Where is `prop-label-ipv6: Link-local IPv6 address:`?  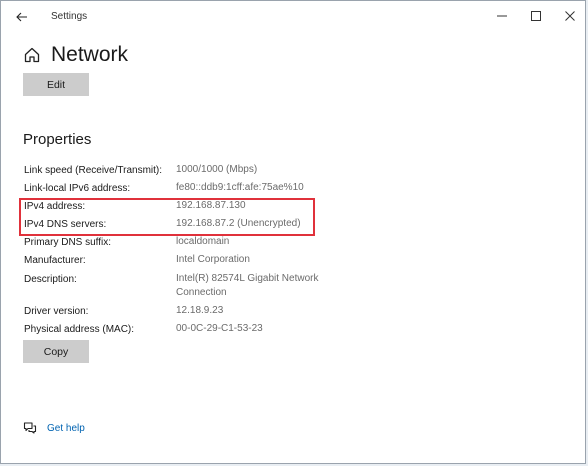 prop-label-ipv6: Link-local IPv6 address: is located at coordinates (77, 188).